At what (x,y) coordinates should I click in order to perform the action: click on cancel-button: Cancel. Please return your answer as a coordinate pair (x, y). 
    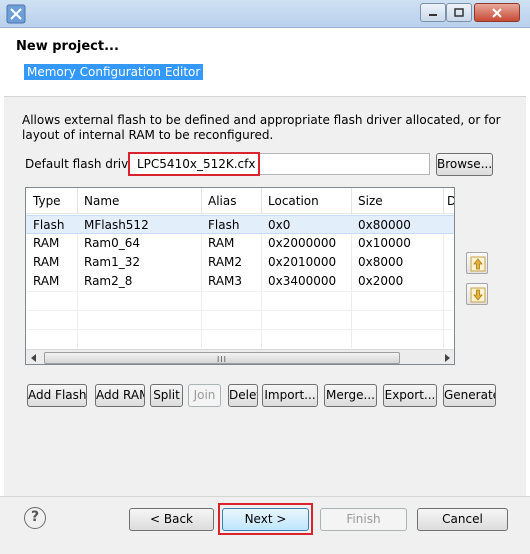
    Looking at the image, I should click on (462, 519).